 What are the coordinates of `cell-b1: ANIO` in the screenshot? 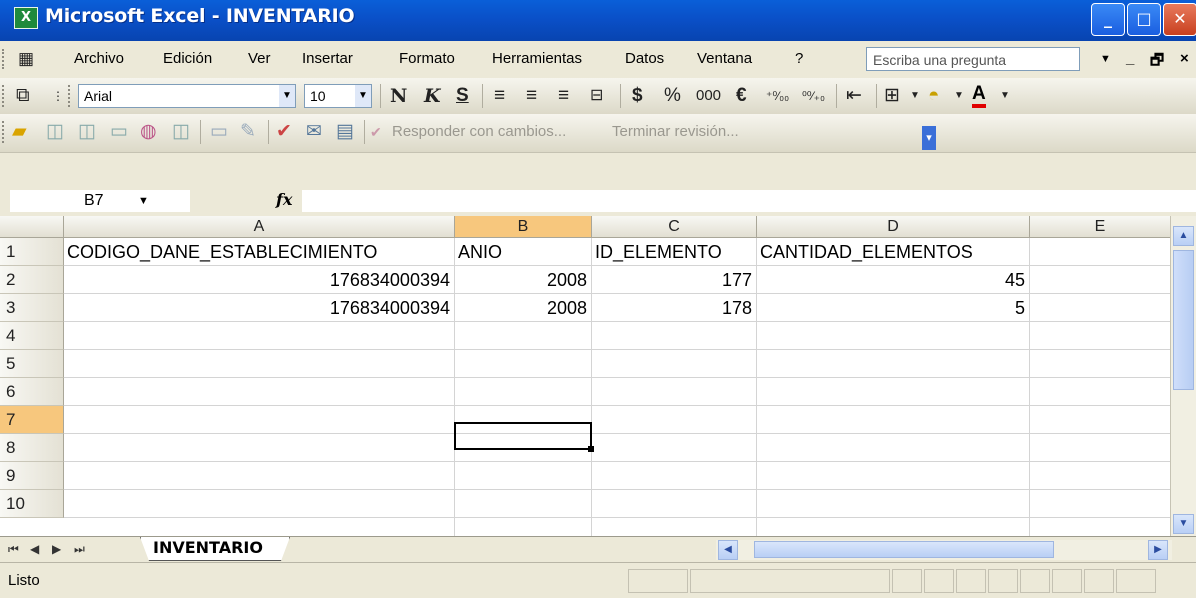 It's located at (480, 252).